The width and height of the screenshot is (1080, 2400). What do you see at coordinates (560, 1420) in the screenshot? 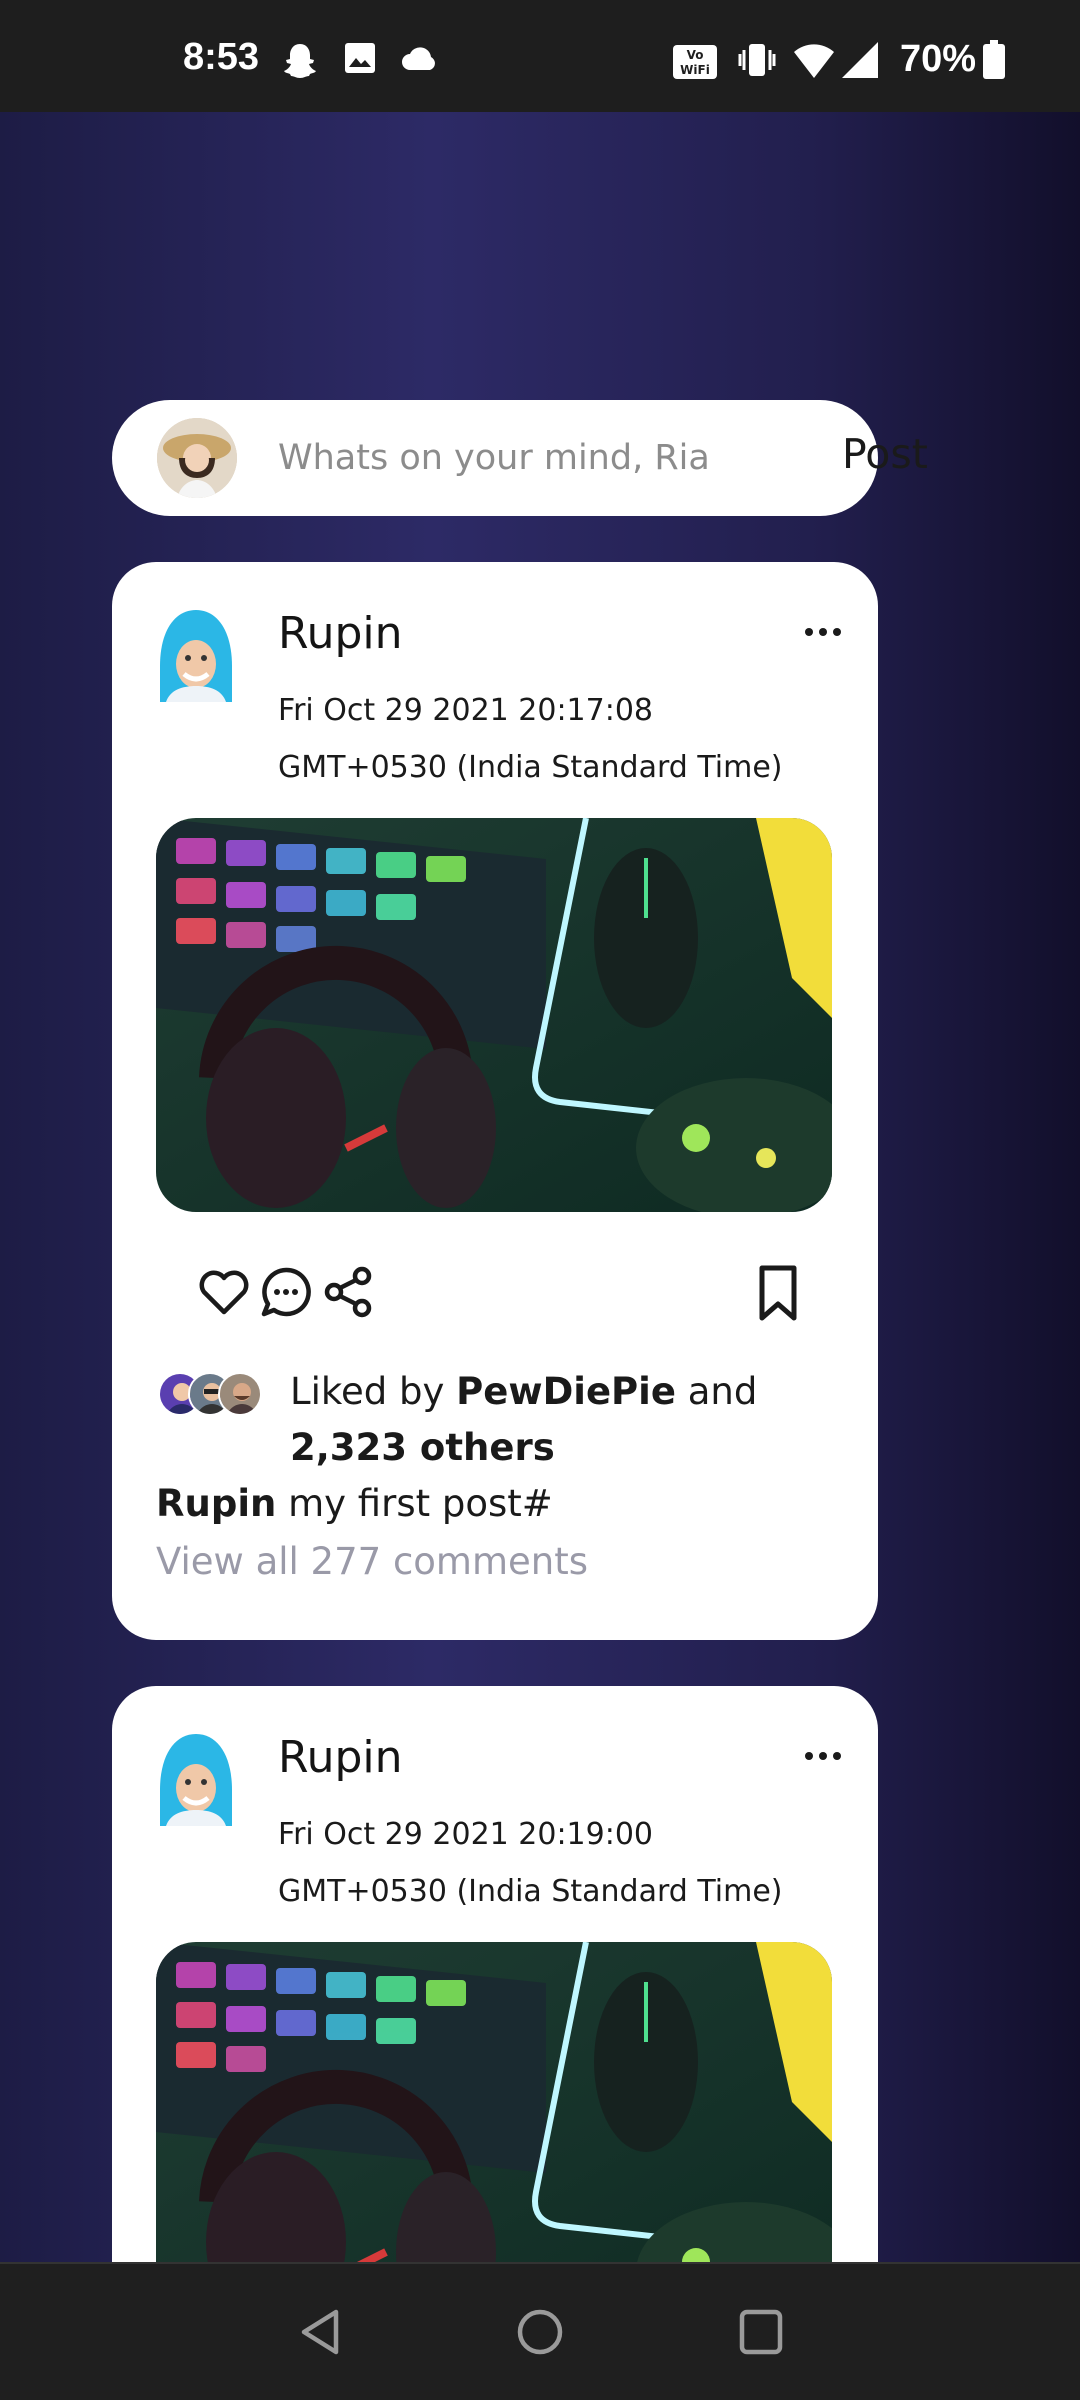
I see `liked-by-text: Liked by PewDiePie and 2,323 others` at bounding box center [560, 1420].